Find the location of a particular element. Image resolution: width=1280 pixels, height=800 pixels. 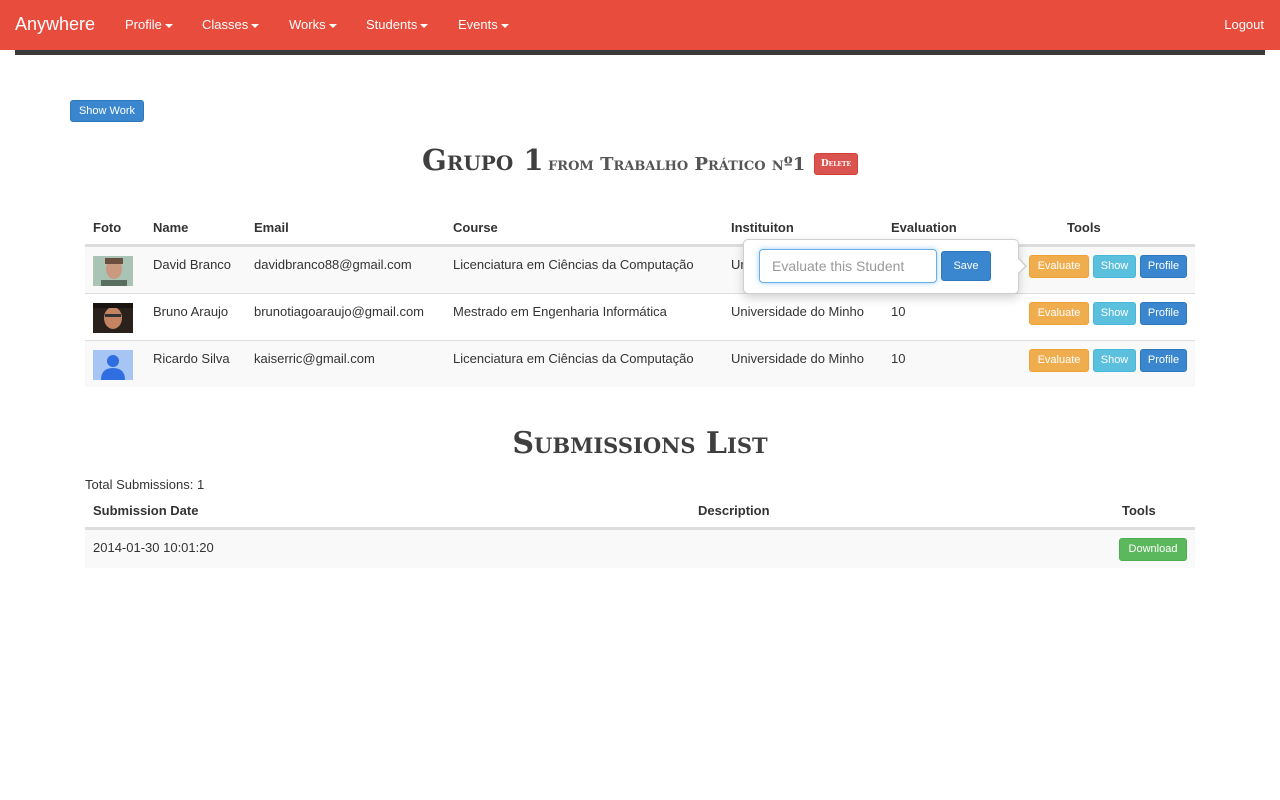

nav-menu-label: Profile is located at coordinates (143, 24).